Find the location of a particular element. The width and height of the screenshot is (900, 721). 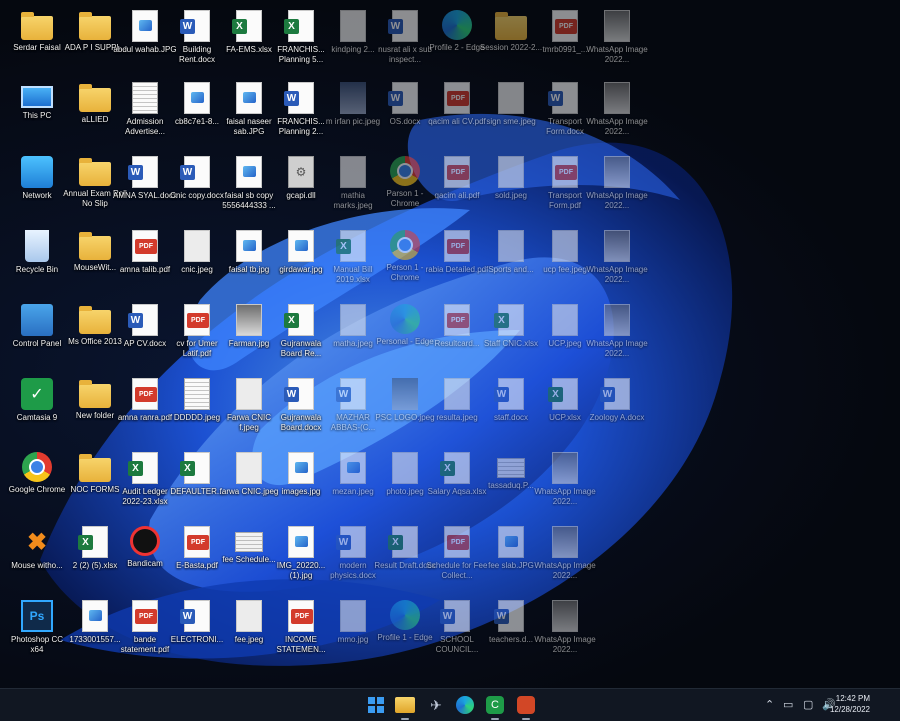

chevron-up-icon: ⌃ is located at coordinates (769, 704).